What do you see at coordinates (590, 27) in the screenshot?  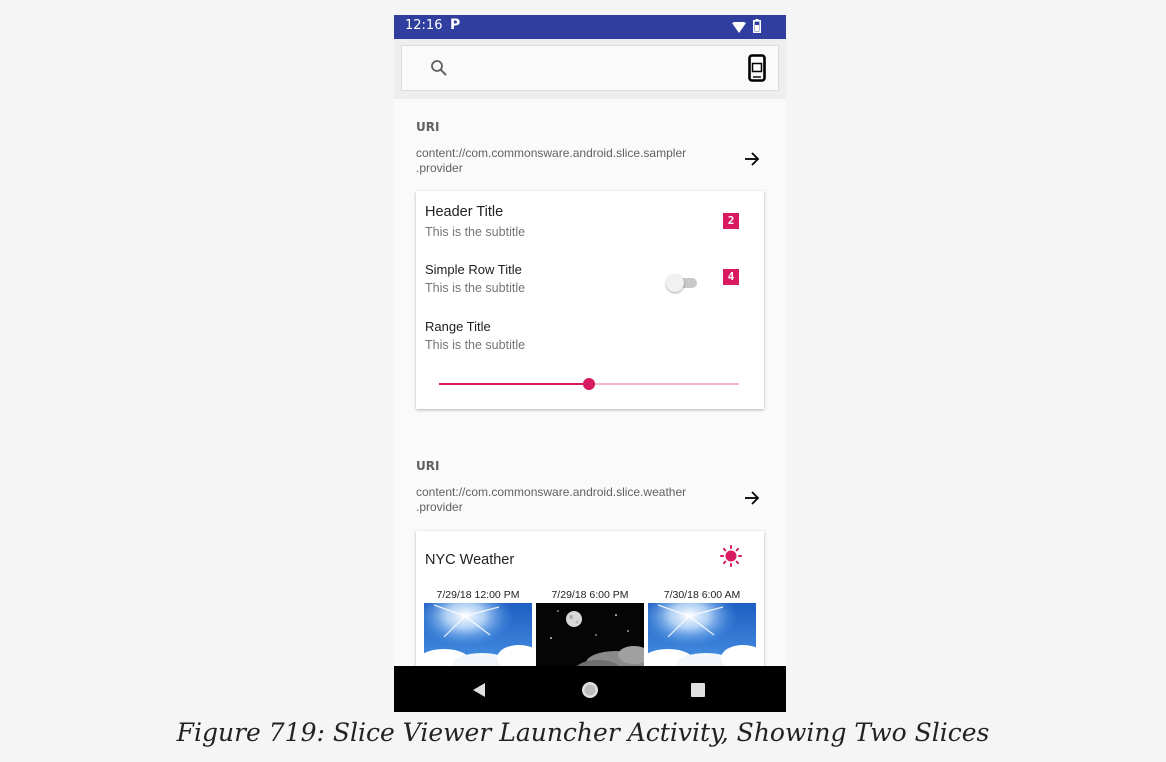 I see `status-bar: 12:16 P` at bounding box center [590, 27].